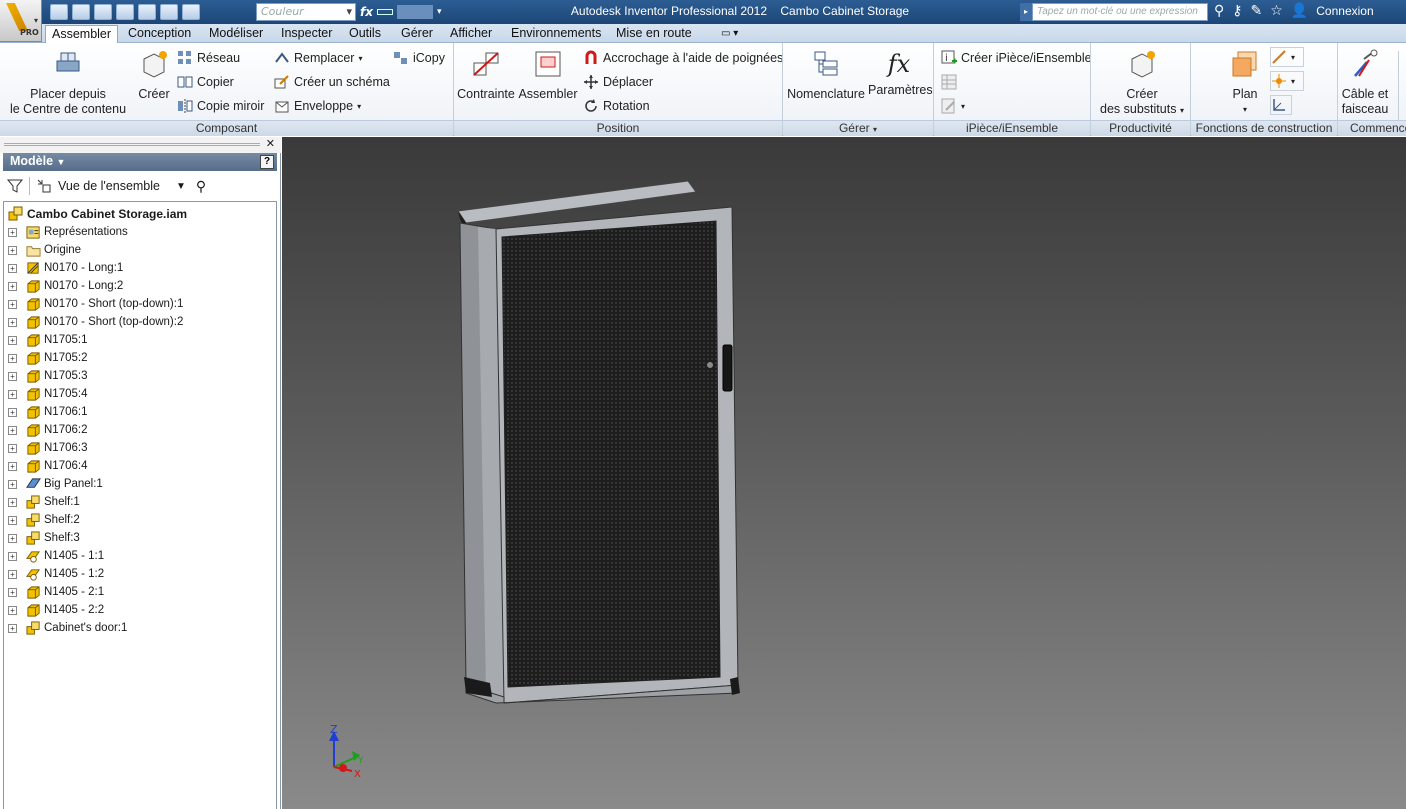  Describe the element at coordinates (154, 75) in the screenshot. I see `create-component-button: Créer` at that location.